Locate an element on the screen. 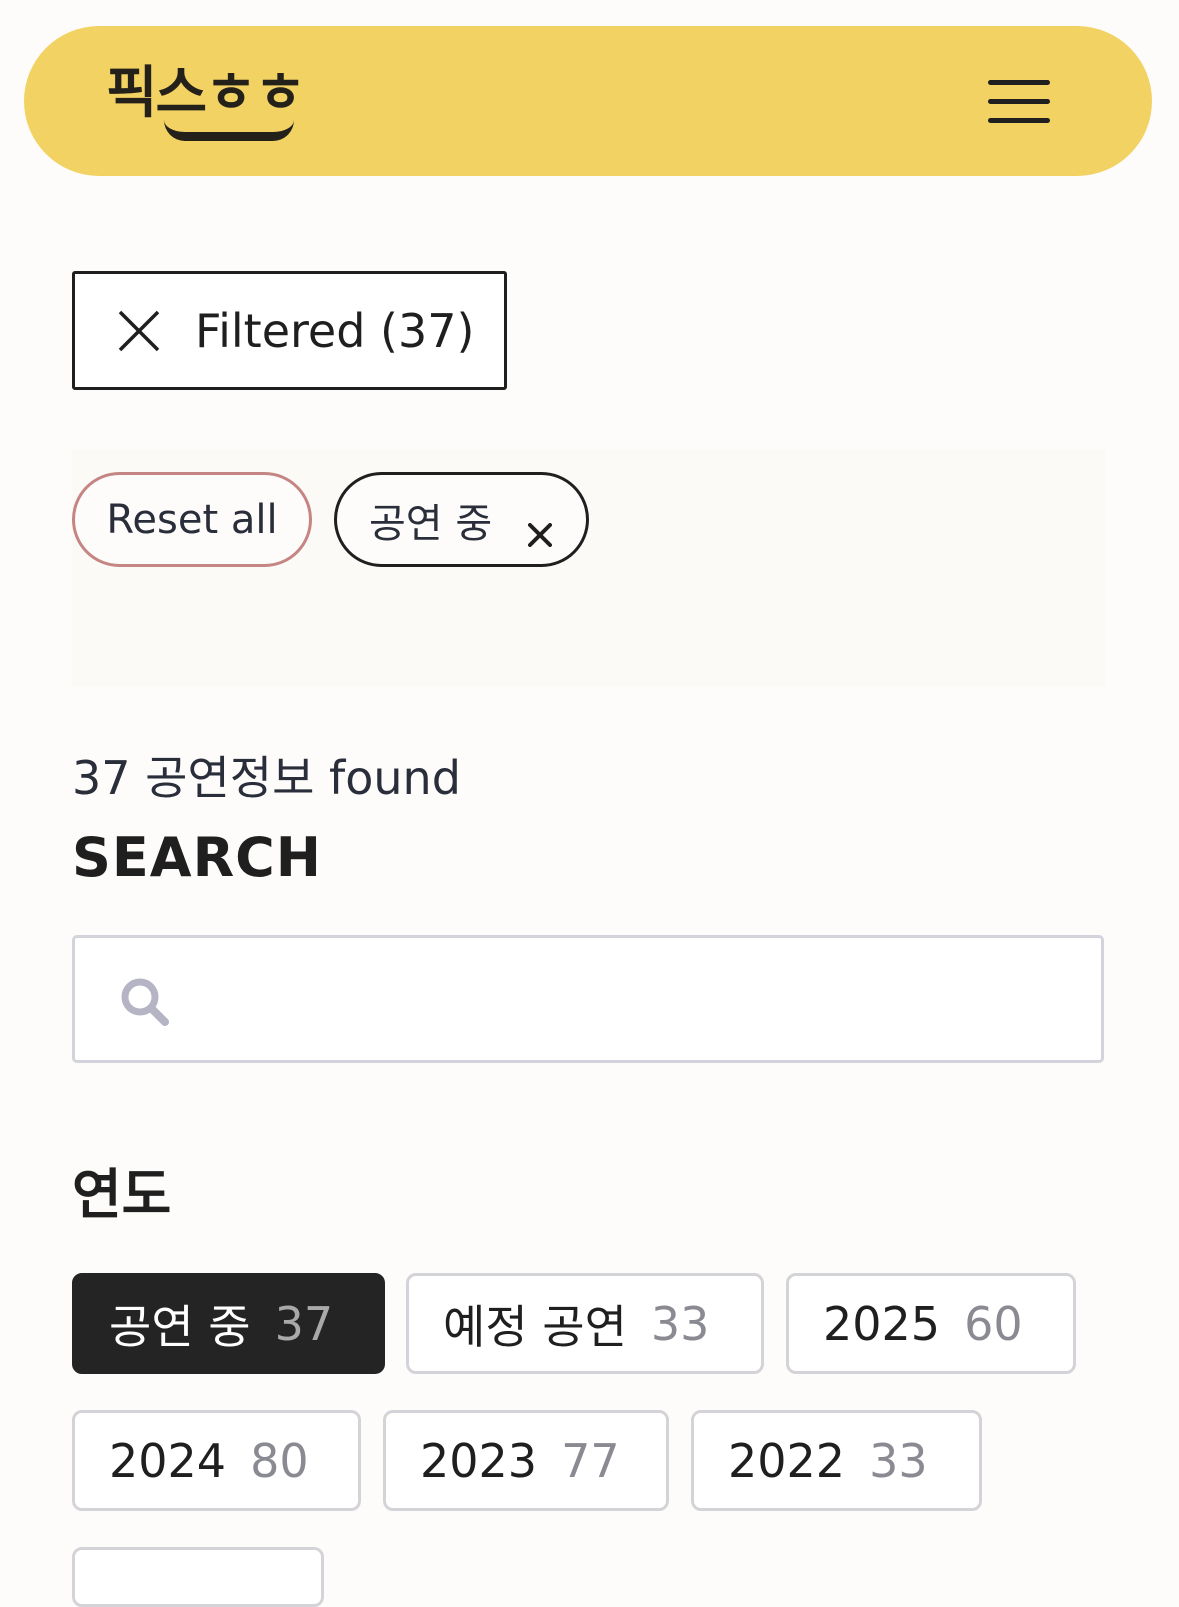 Image resolution: width=1179 pixels, height=1607 pixels. search-box is located at coordinates (588, 999).